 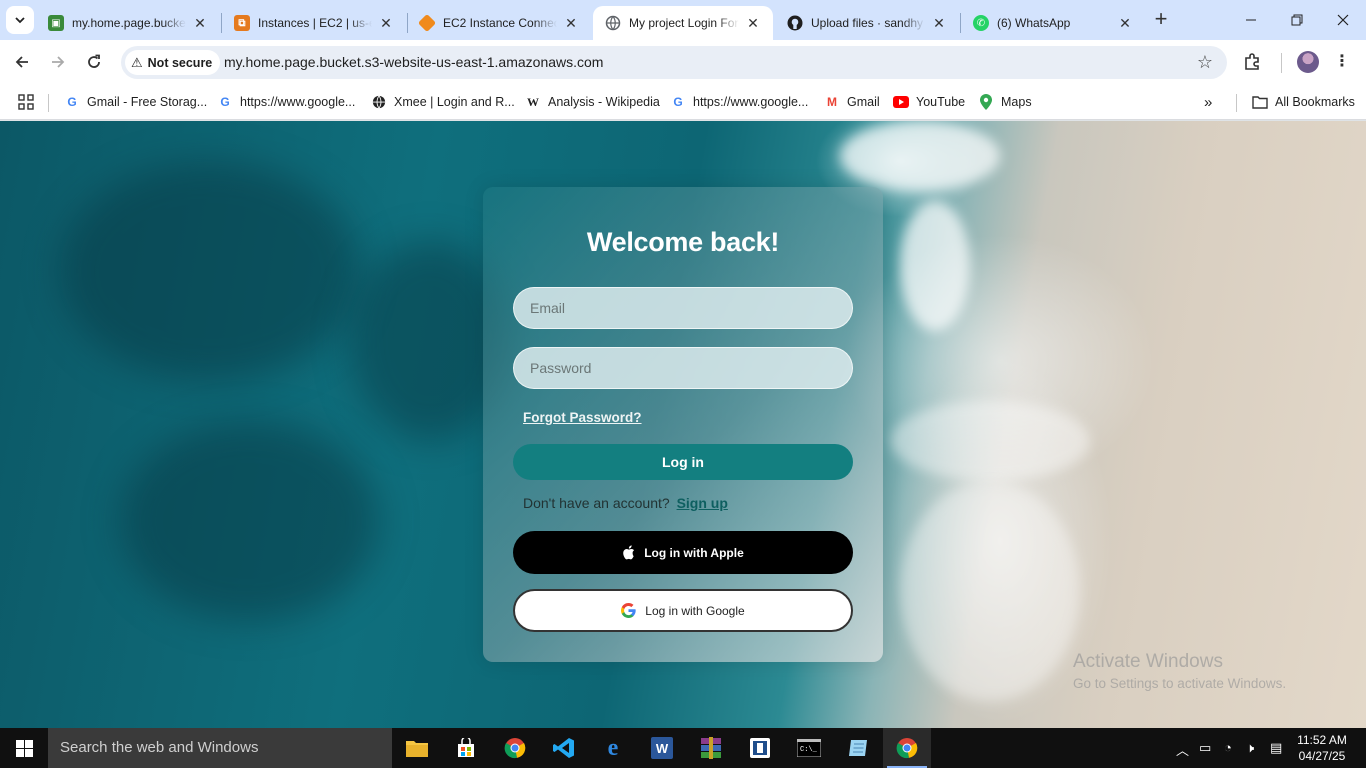 What do you see at coordinates (1297, 20) in the screenshot?
I see `restore-button` at bounding box center [1297, 20].